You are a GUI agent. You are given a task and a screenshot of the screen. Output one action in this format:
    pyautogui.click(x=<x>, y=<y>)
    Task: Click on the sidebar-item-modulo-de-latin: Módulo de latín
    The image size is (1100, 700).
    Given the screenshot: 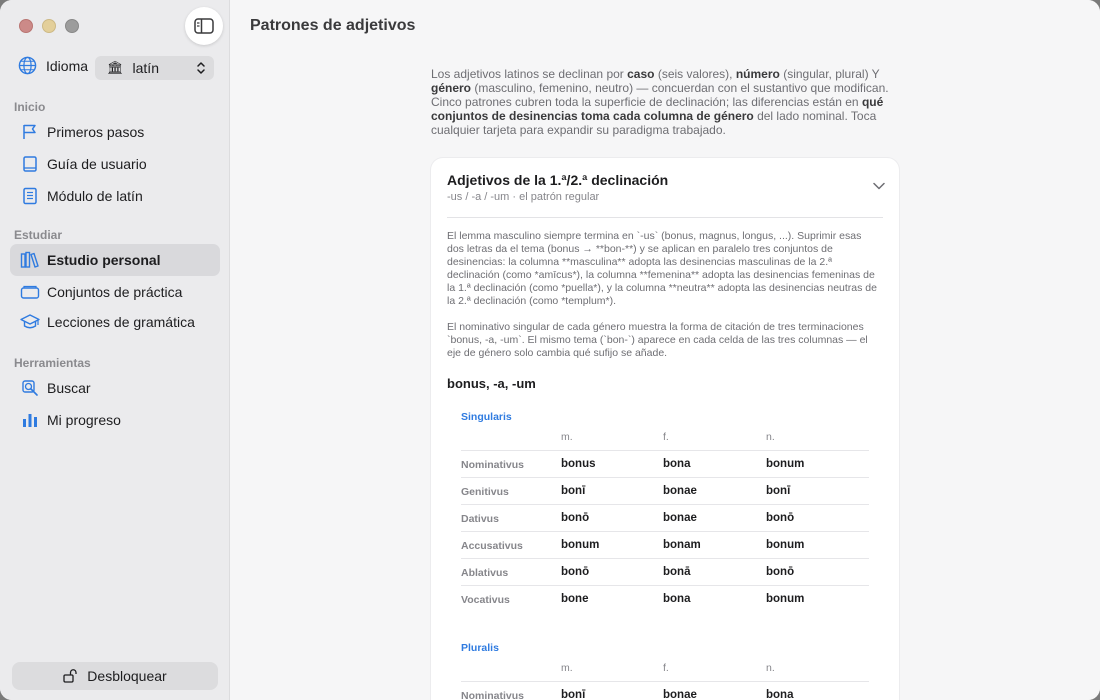 What is the action you would take?
    pyautogui.click(x=115, y=196)
    